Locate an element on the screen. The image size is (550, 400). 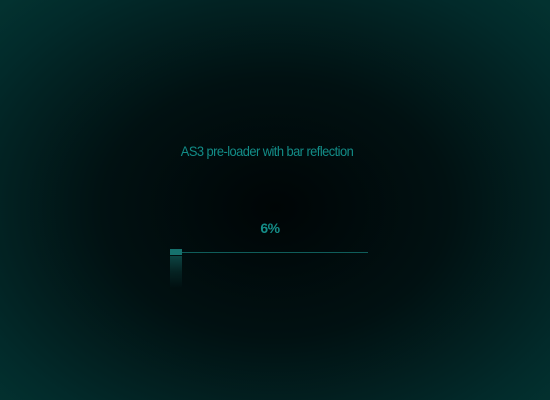
progress-track is located at coordinates (269, 252).